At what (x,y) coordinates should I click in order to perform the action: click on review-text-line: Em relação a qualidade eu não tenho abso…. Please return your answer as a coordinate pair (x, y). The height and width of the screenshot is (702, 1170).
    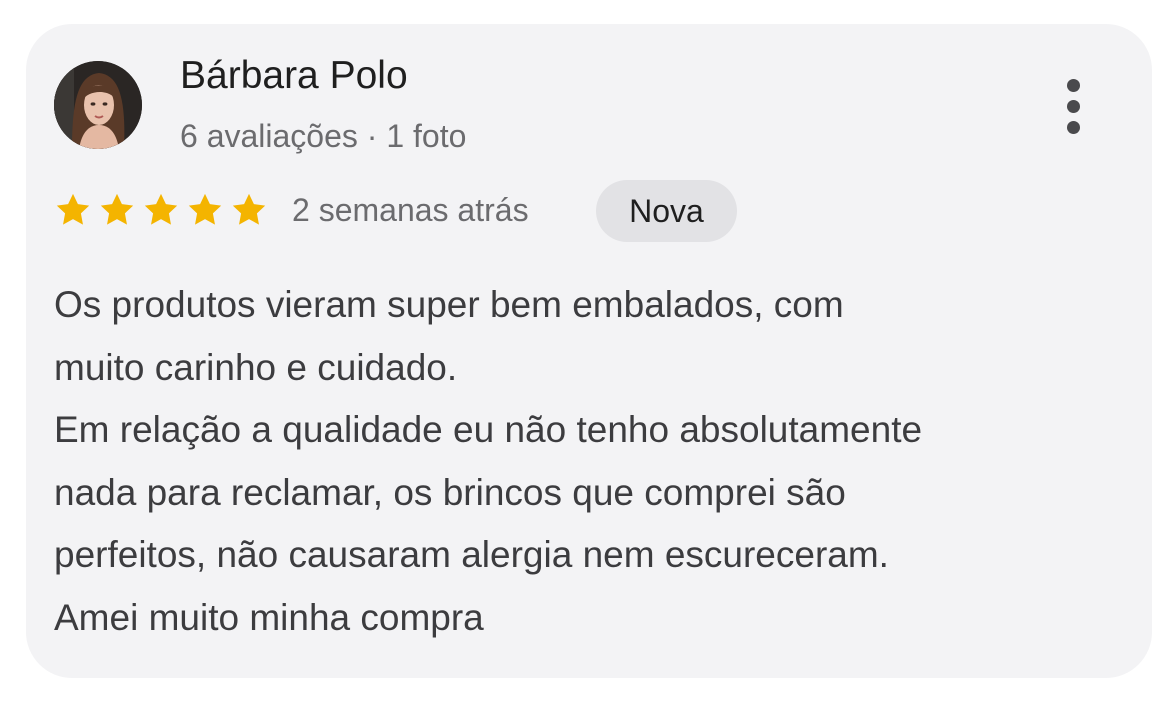
    Looking at the image, I should click on (488, 429).